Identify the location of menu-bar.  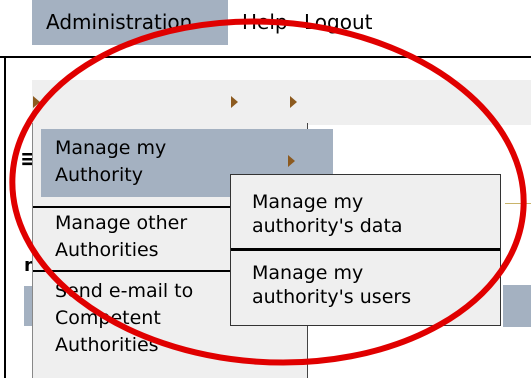
(281, 102).